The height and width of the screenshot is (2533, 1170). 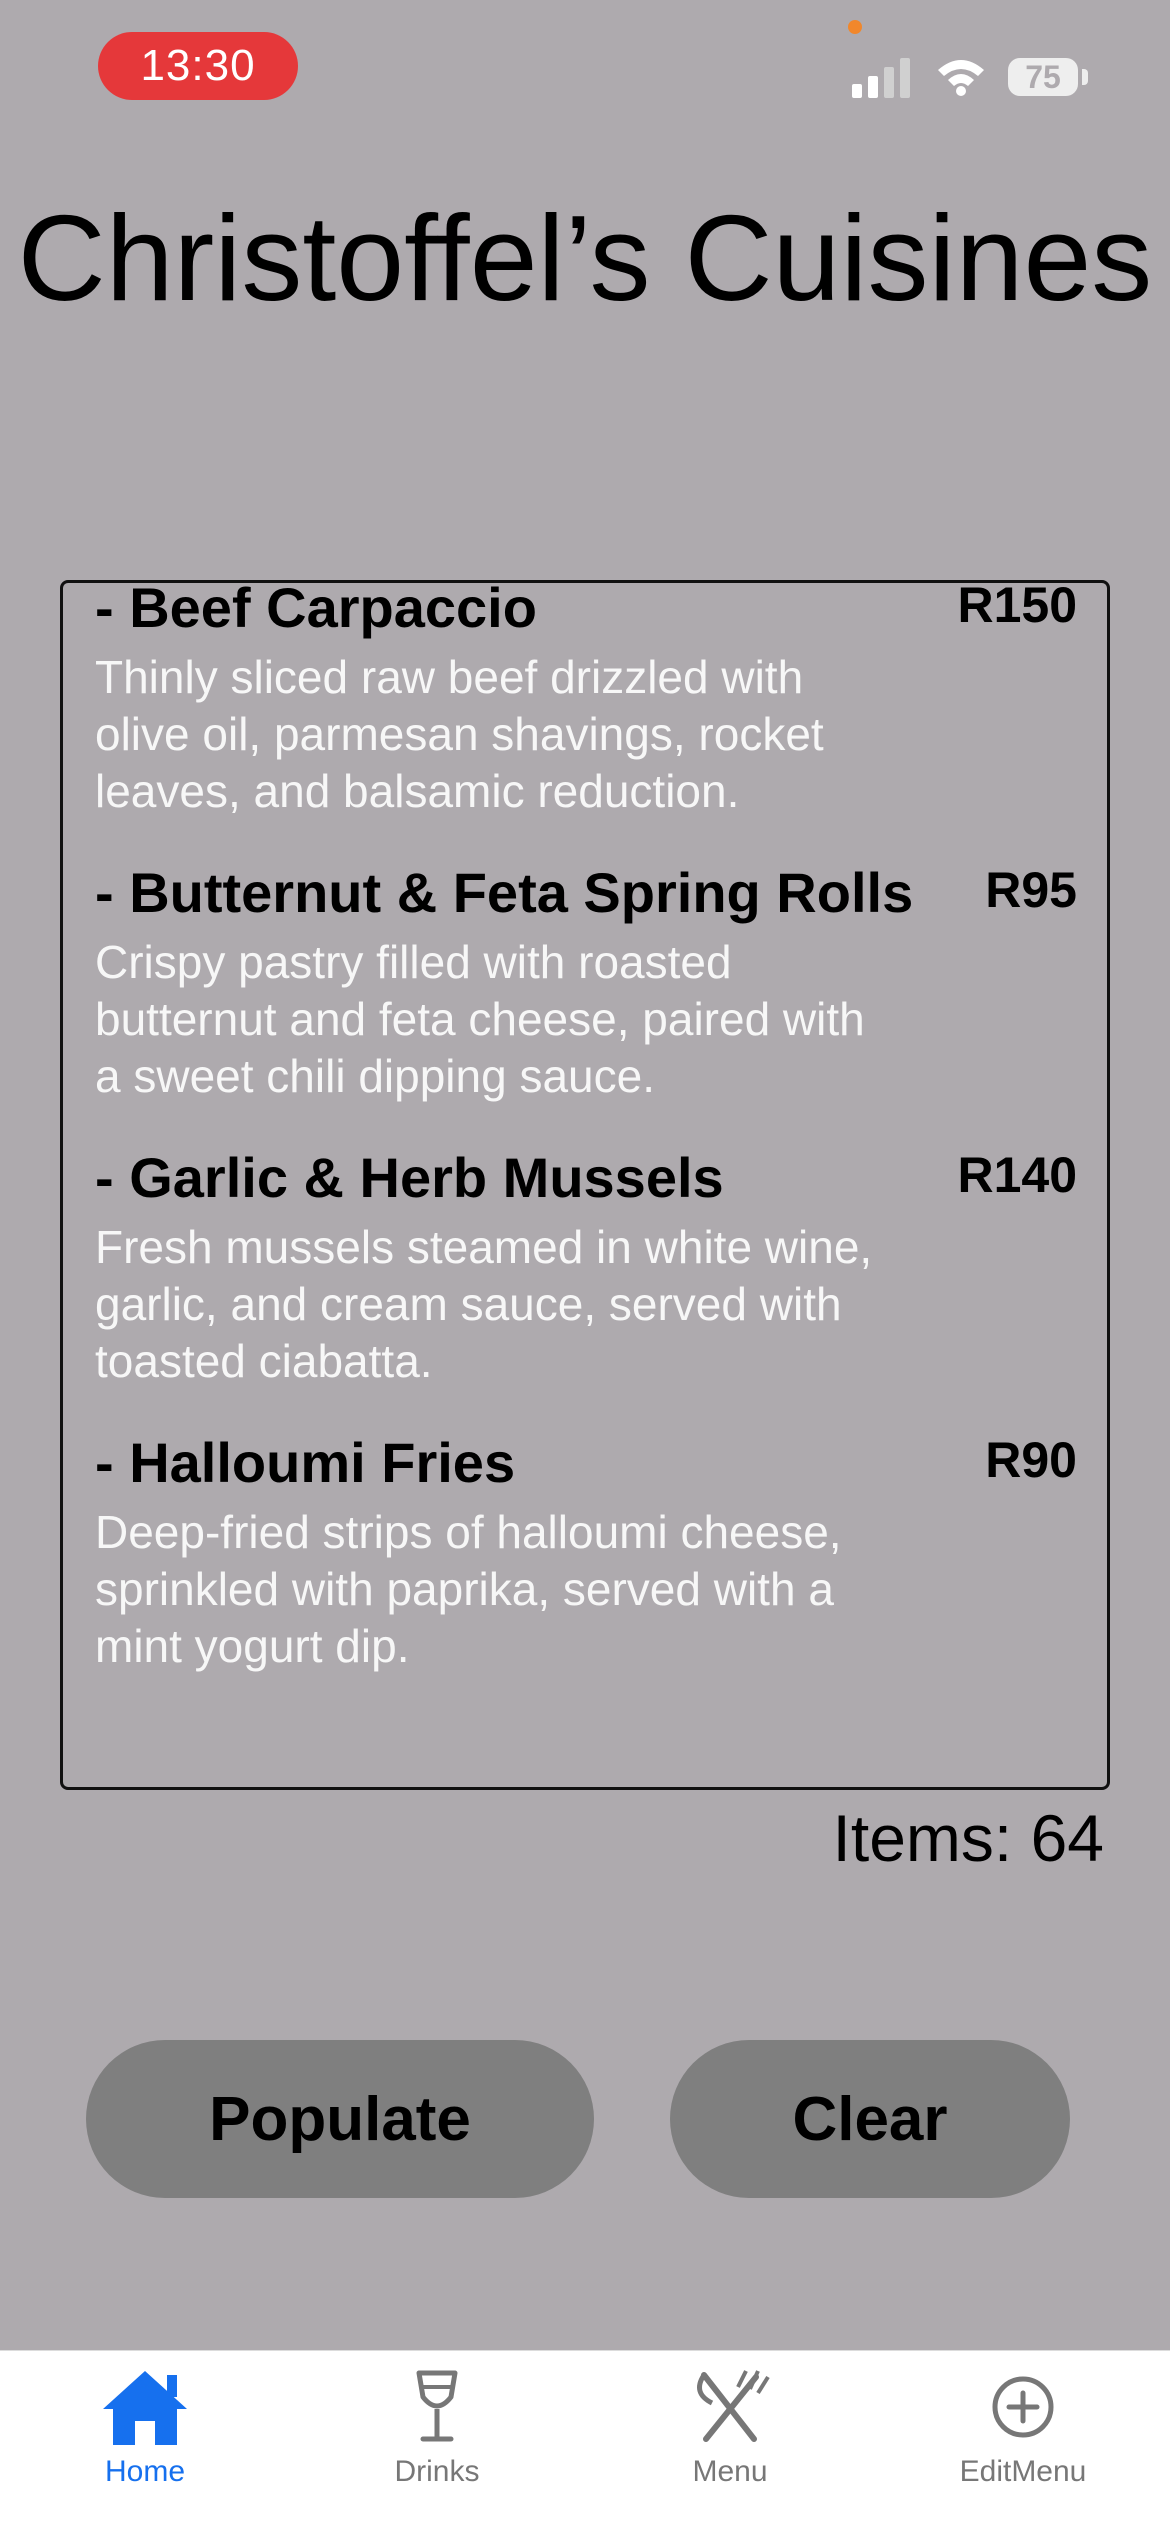 I want to click on tab-home-label: Home, so click(x=145, y=2471).